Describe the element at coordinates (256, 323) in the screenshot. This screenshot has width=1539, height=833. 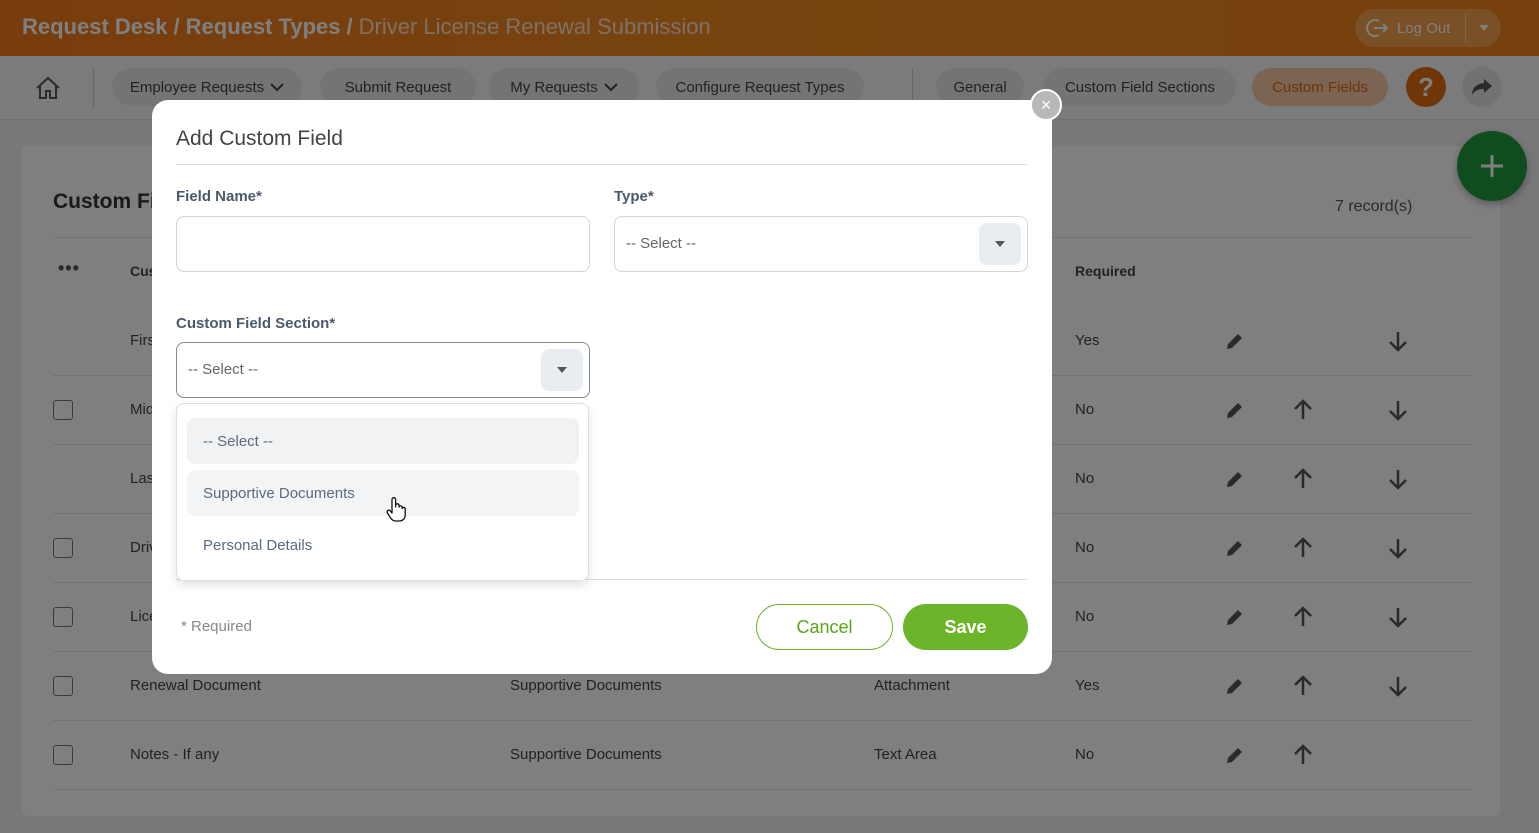
I see `custom-field-section-label: Custom Field Section*` at that location.